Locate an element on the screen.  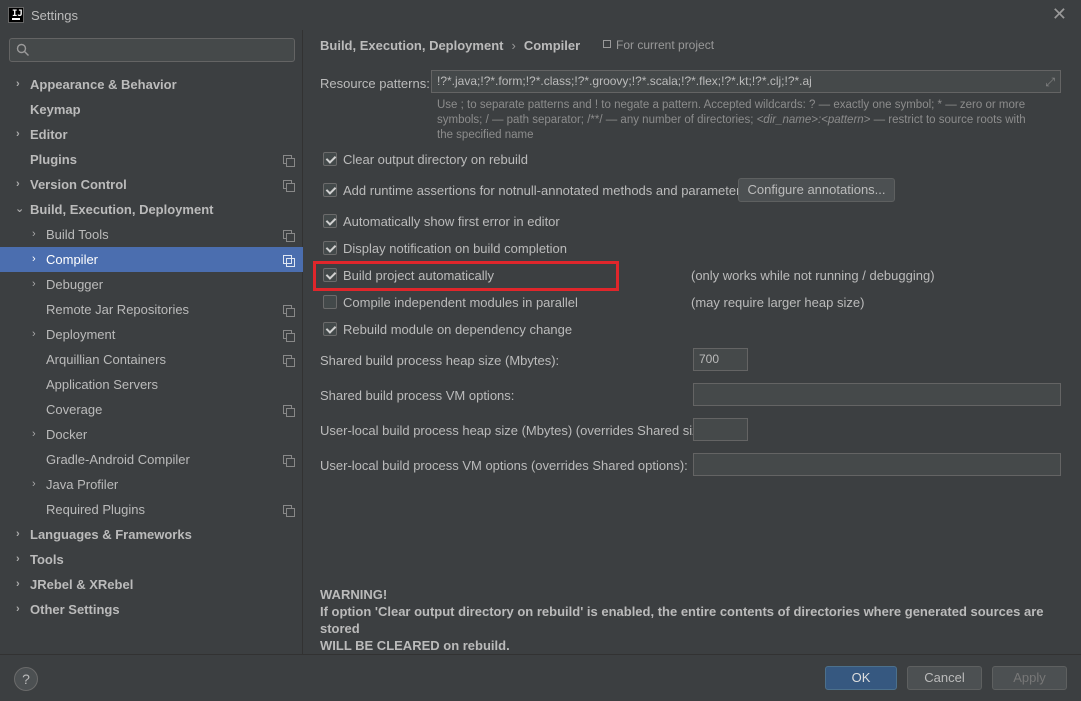
breadcrumb: Build, Execution, Deployment › Compiler is located at coordinates (450, 45).